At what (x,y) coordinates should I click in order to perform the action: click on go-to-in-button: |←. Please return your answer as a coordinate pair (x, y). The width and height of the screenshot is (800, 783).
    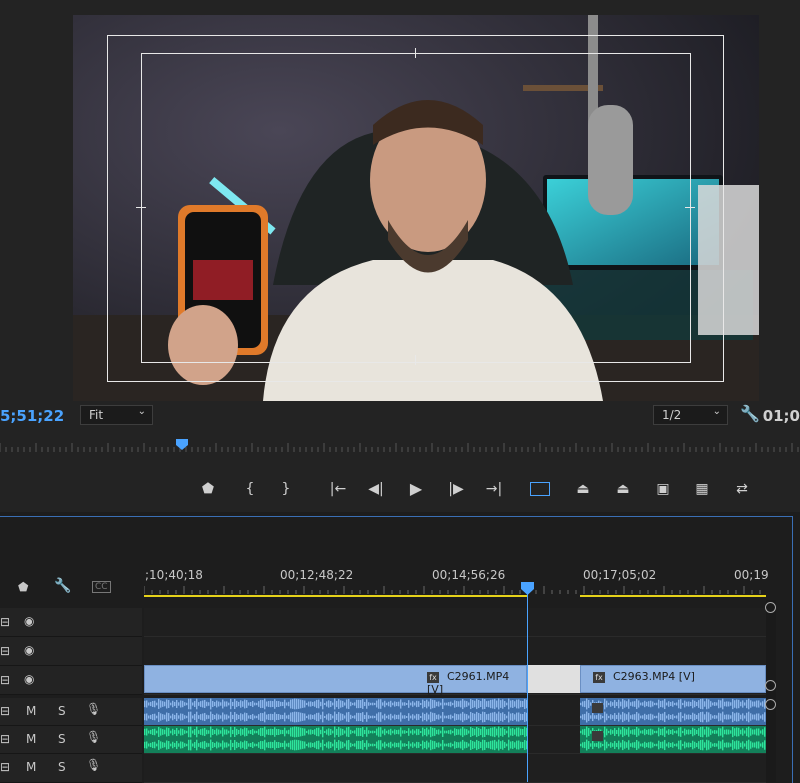
    Looking at the image, I should click on (338, 489).